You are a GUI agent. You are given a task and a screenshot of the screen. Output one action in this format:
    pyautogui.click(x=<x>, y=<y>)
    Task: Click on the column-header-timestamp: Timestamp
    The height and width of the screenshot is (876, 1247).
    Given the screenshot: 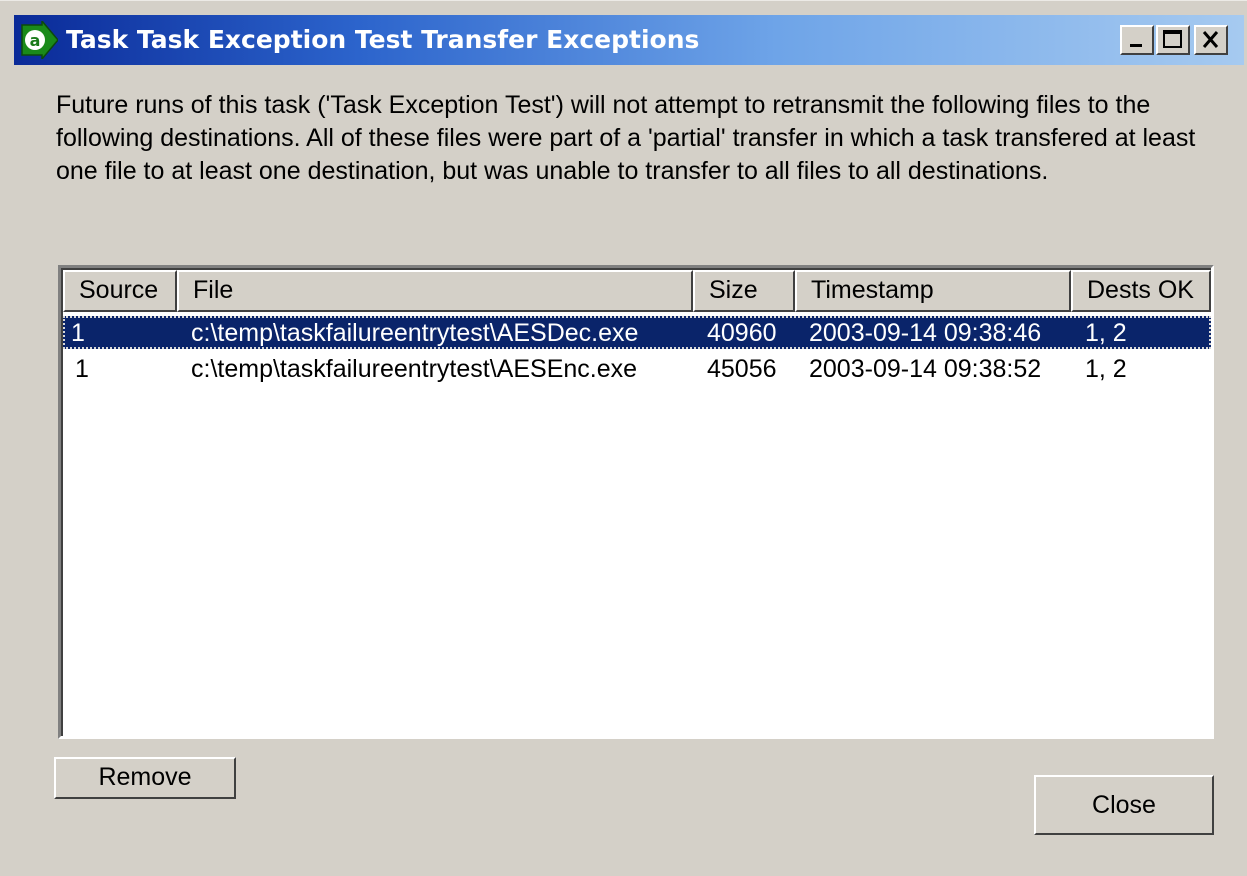 What is the action you would take?
    pyautogui.click(x=933, y=291)
    